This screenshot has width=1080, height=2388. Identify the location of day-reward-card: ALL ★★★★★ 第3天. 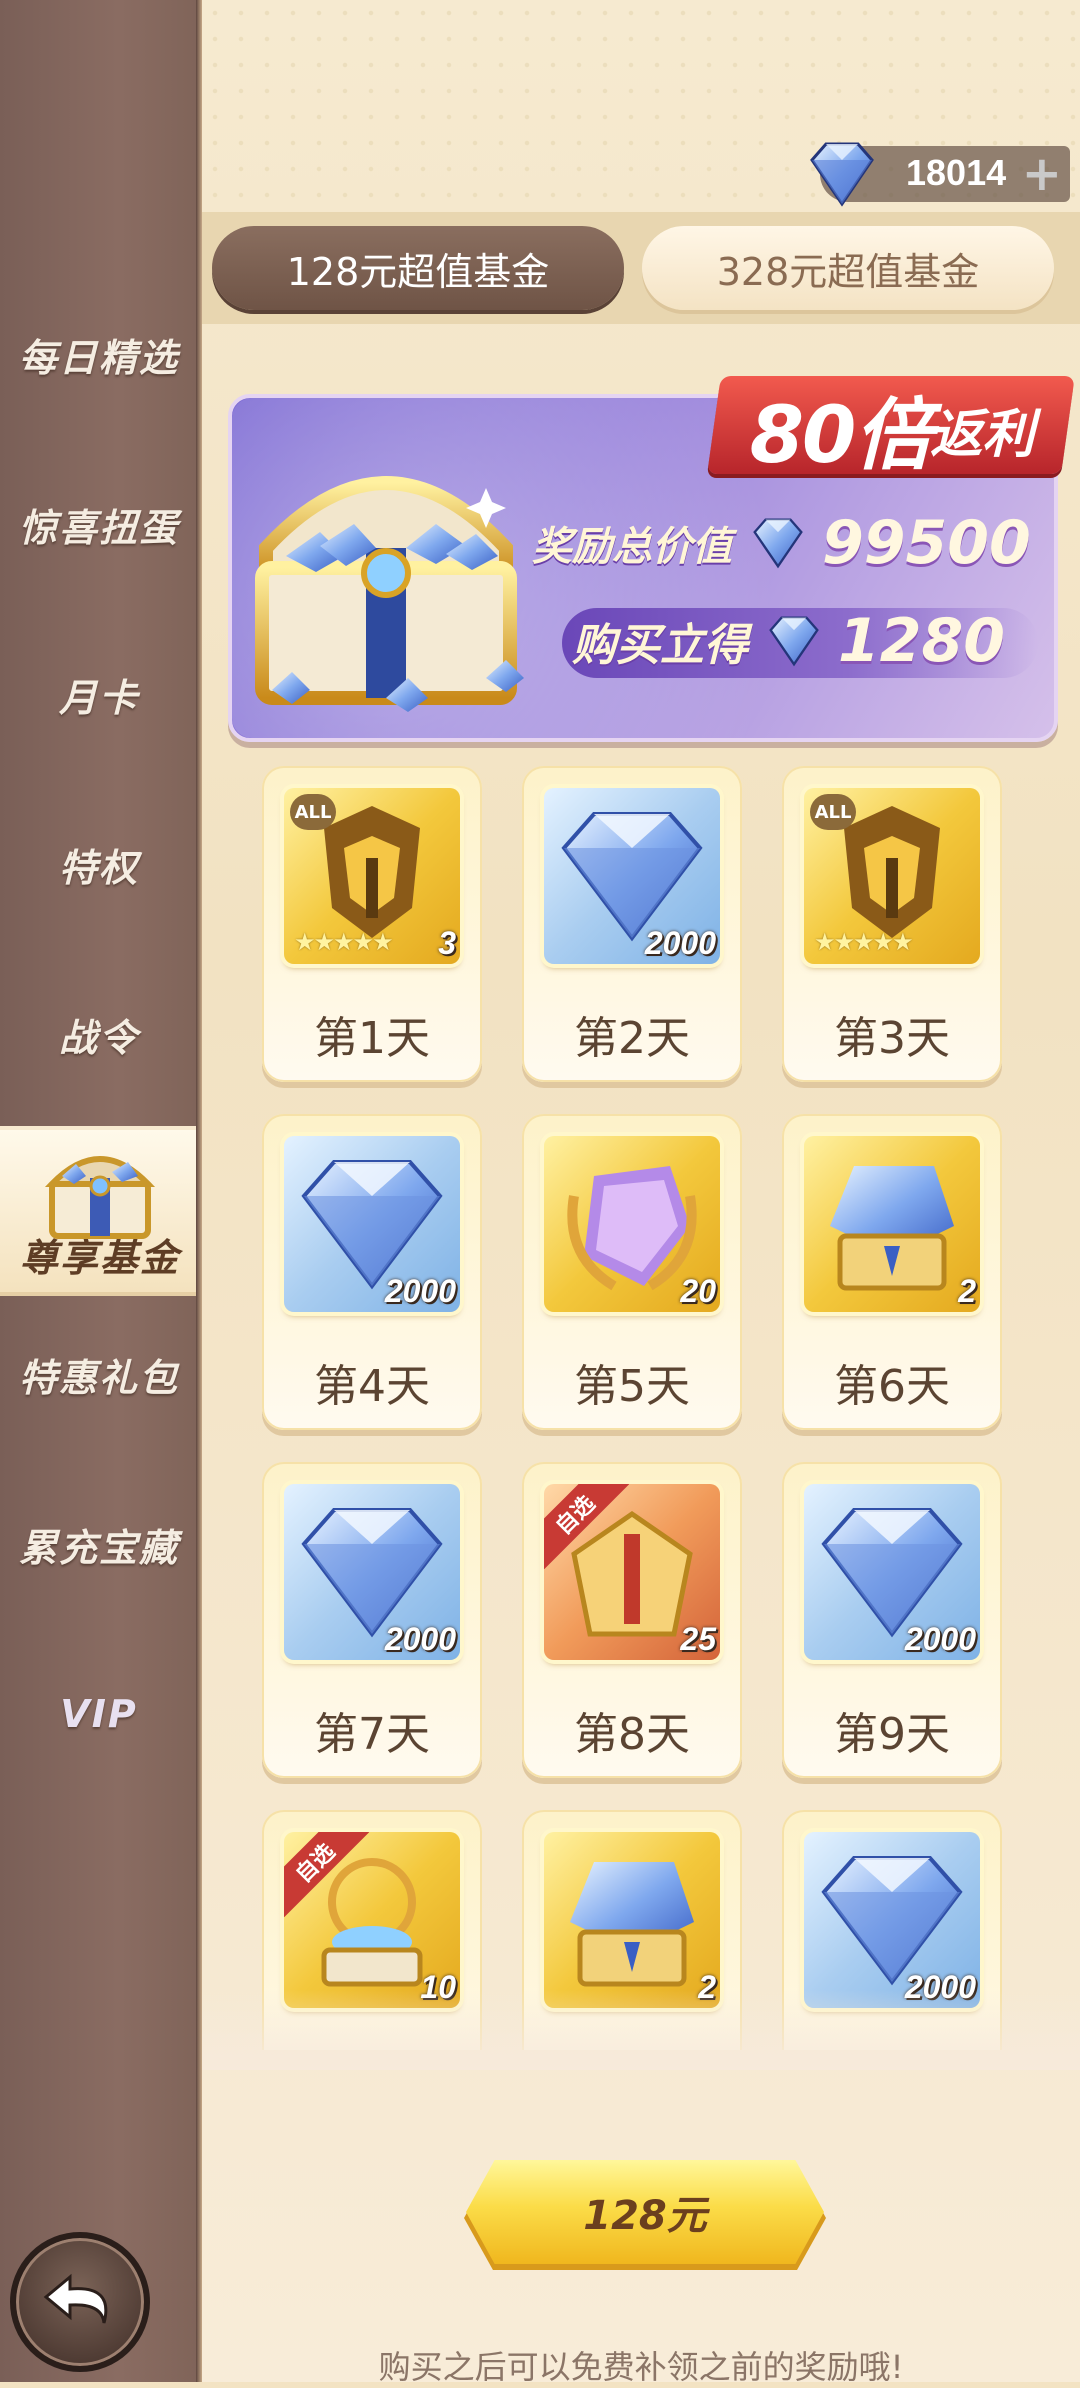
(892, 924).